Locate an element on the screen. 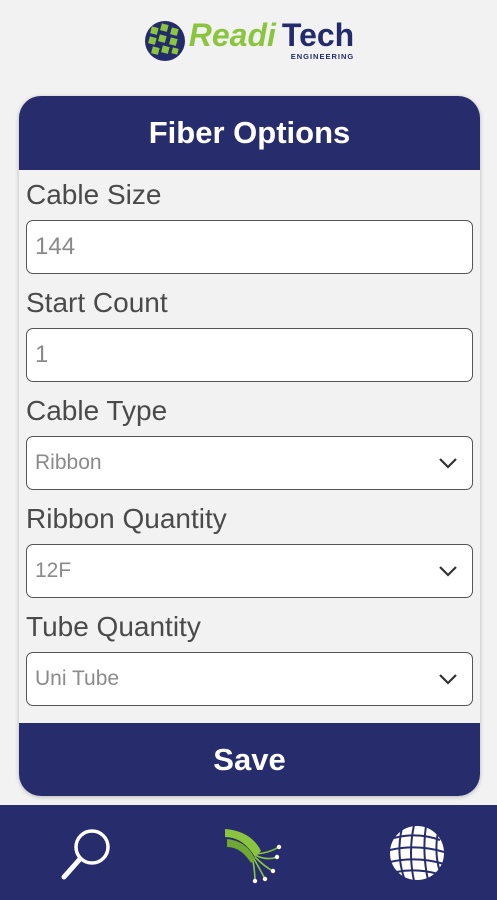  start-count-label: Start Count is located at coordinates (97, 302).